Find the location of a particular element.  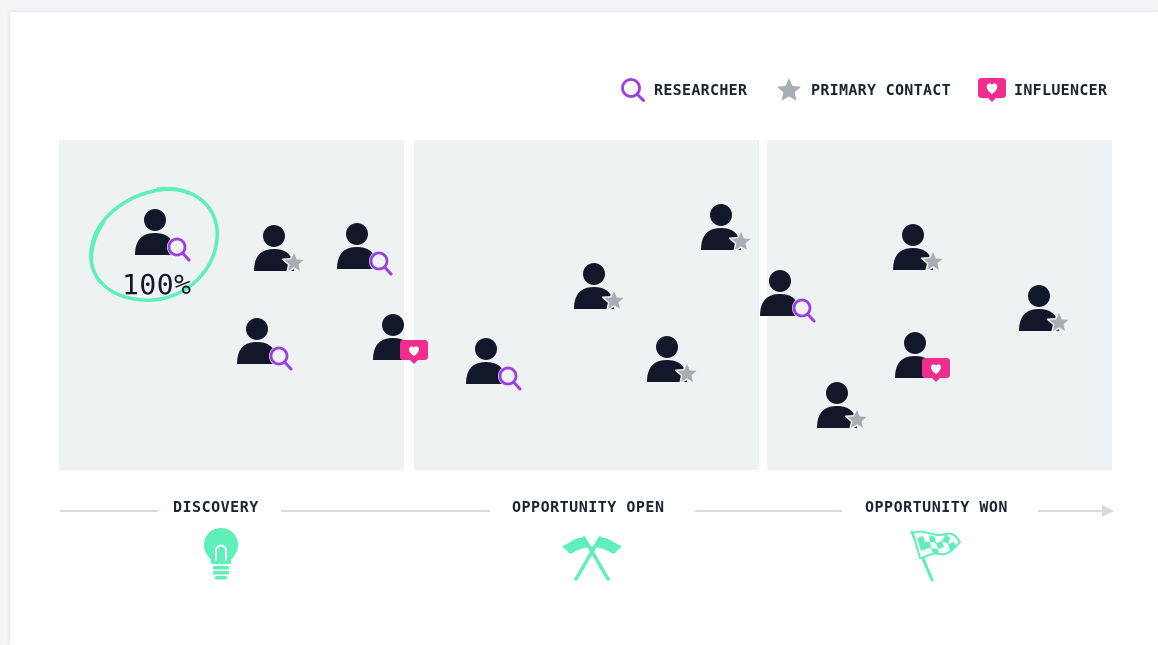

stage-label-opportunity-won: OPPORTUNITY WON is located at coordinates (936, 507).